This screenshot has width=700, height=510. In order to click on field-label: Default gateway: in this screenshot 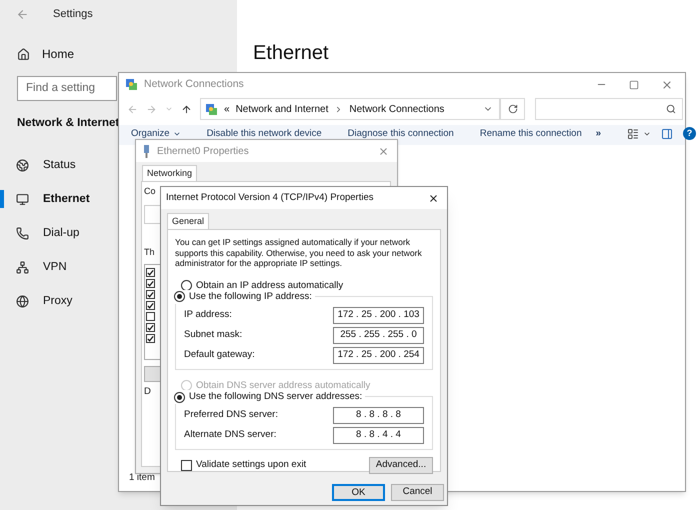, I will do `click(219, 355)`.